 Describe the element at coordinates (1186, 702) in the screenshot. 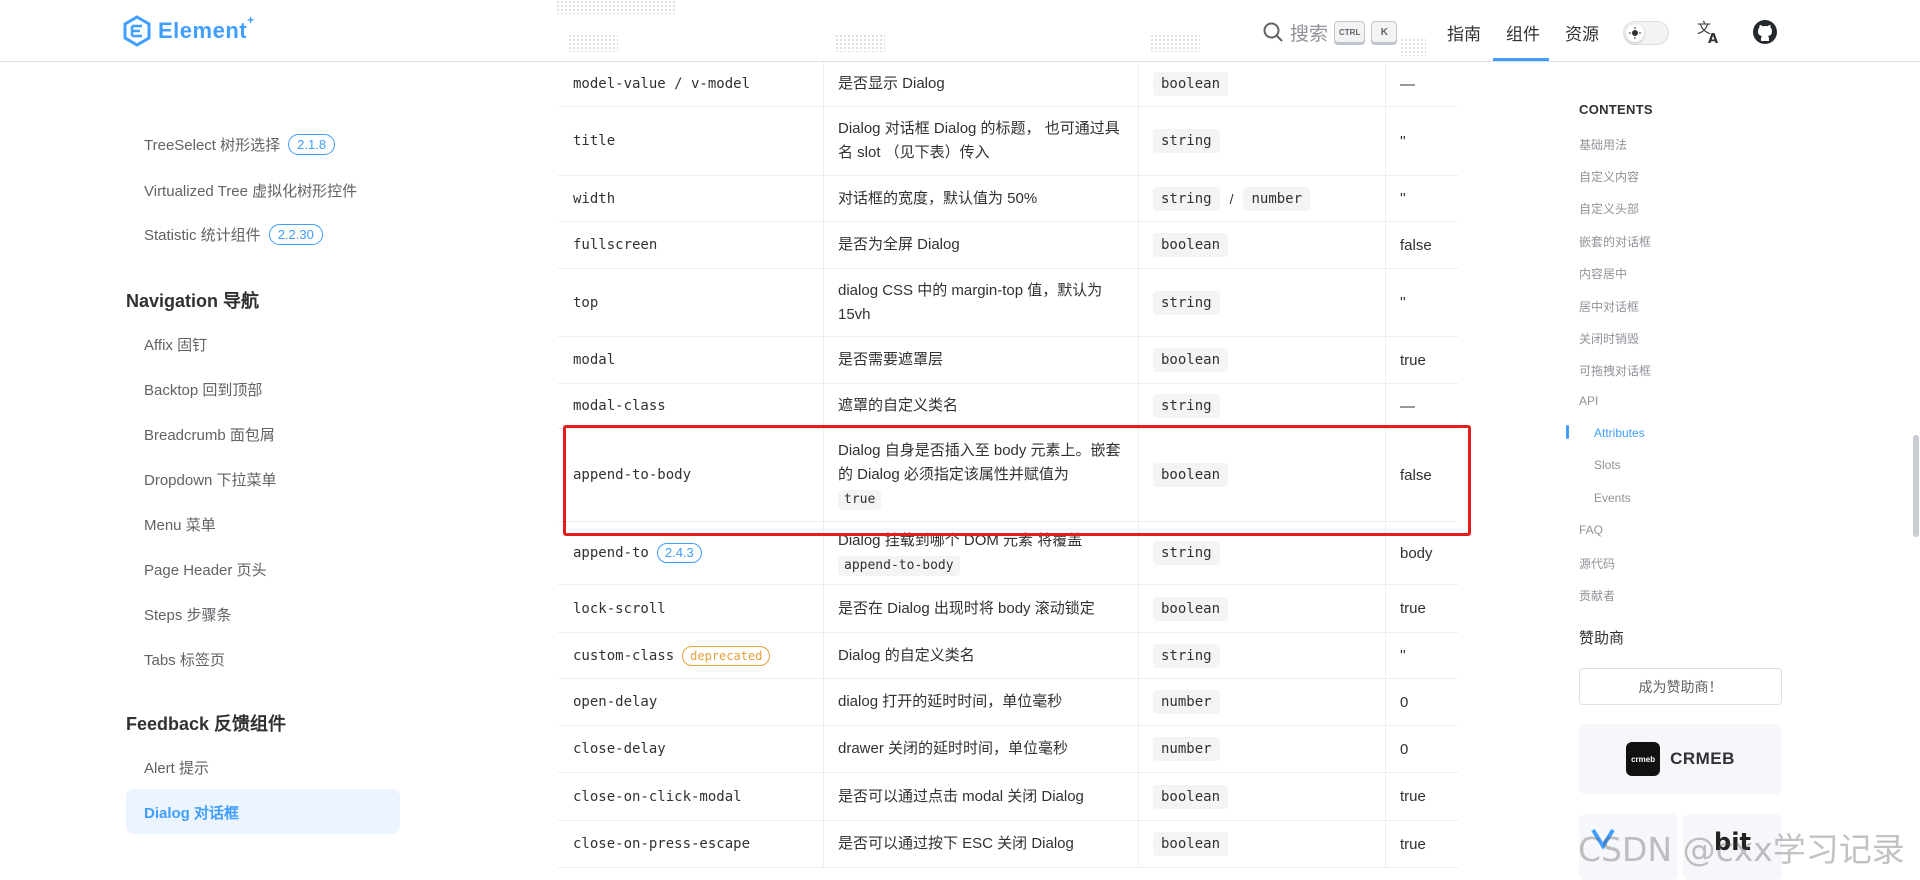

I see `attr-type: number` at that location.